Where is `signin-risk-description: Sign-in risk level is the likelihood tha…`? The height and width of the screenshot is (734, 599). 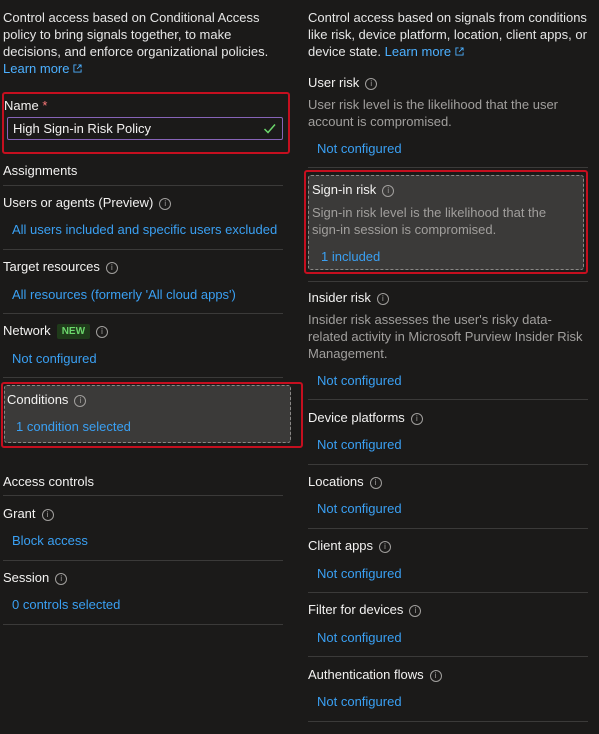 signin-risk-description: Sign-in risk level is the likelihood tha… is located at coordinates (429, 221).